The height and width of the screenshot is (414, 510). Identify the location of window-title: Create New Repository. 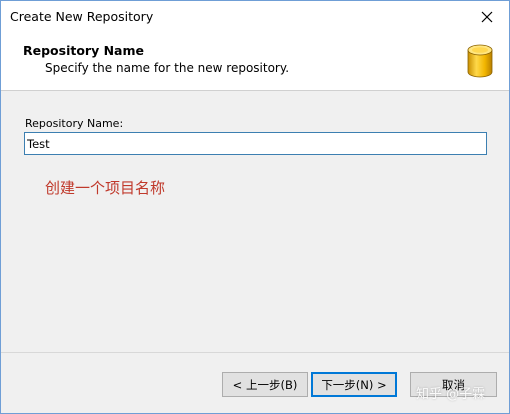
(82, 16).